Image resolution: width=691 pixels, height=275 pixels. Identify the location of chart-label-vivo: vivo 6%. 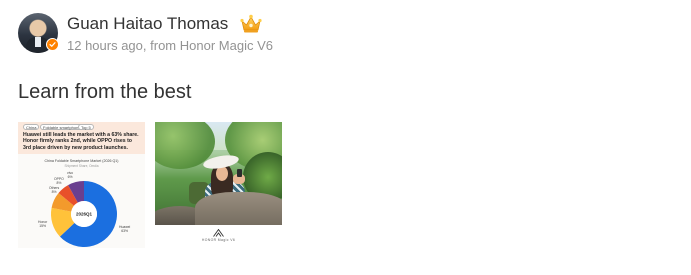
(70, 175).